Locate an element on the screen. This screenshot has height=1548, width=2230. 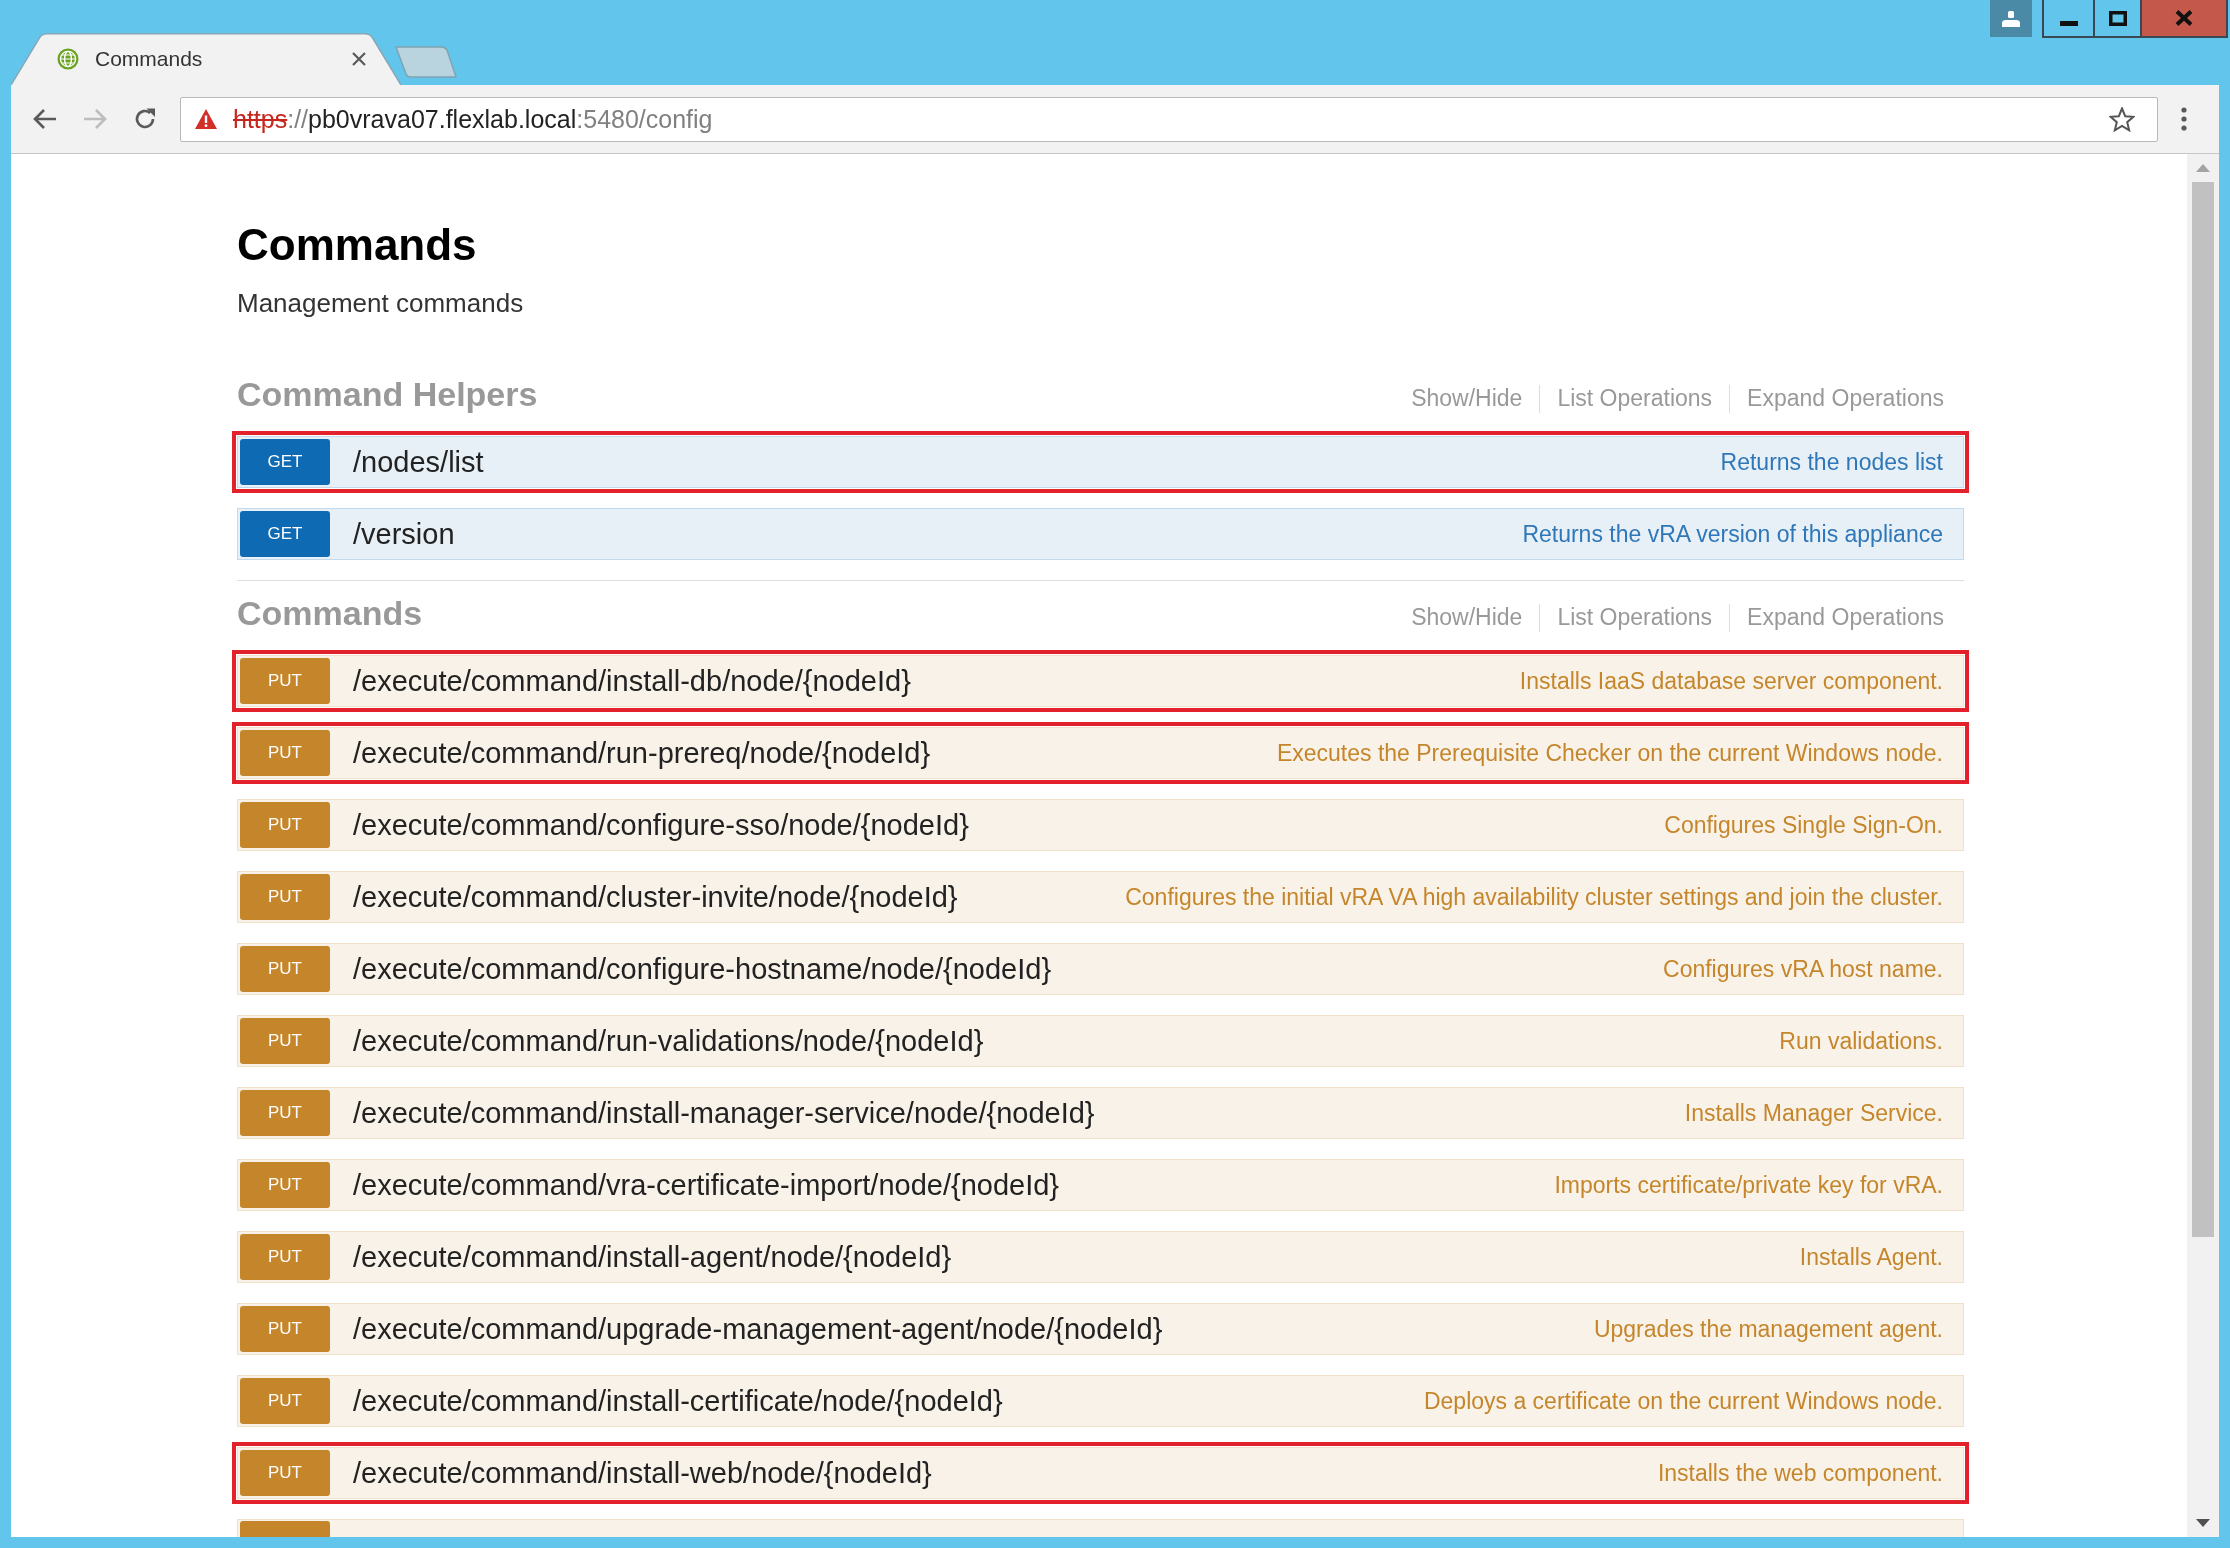
endpoint-row: PUT /execute/command/install-certificate/node/{nodeId} Deploys a certificate on the current Windows node. is located at coordinates (1100, 1401).